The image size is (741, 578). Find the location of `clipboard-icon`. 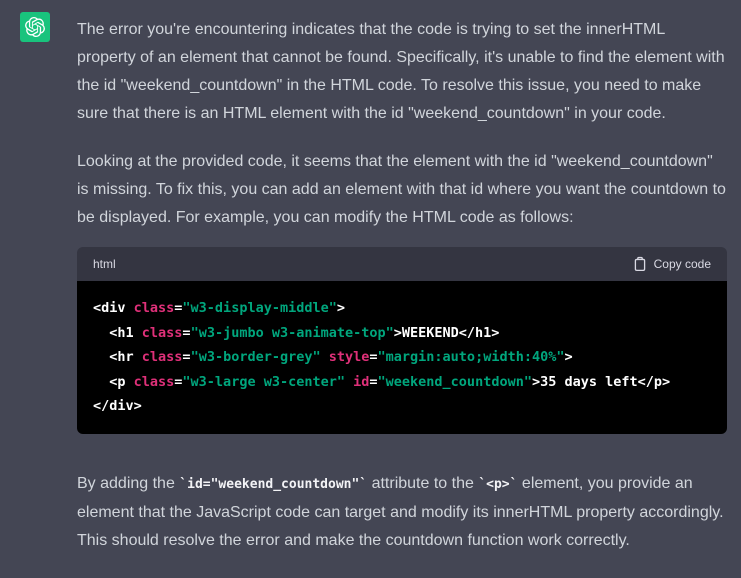

clipboard-icon is located at coordinates (640, 264).